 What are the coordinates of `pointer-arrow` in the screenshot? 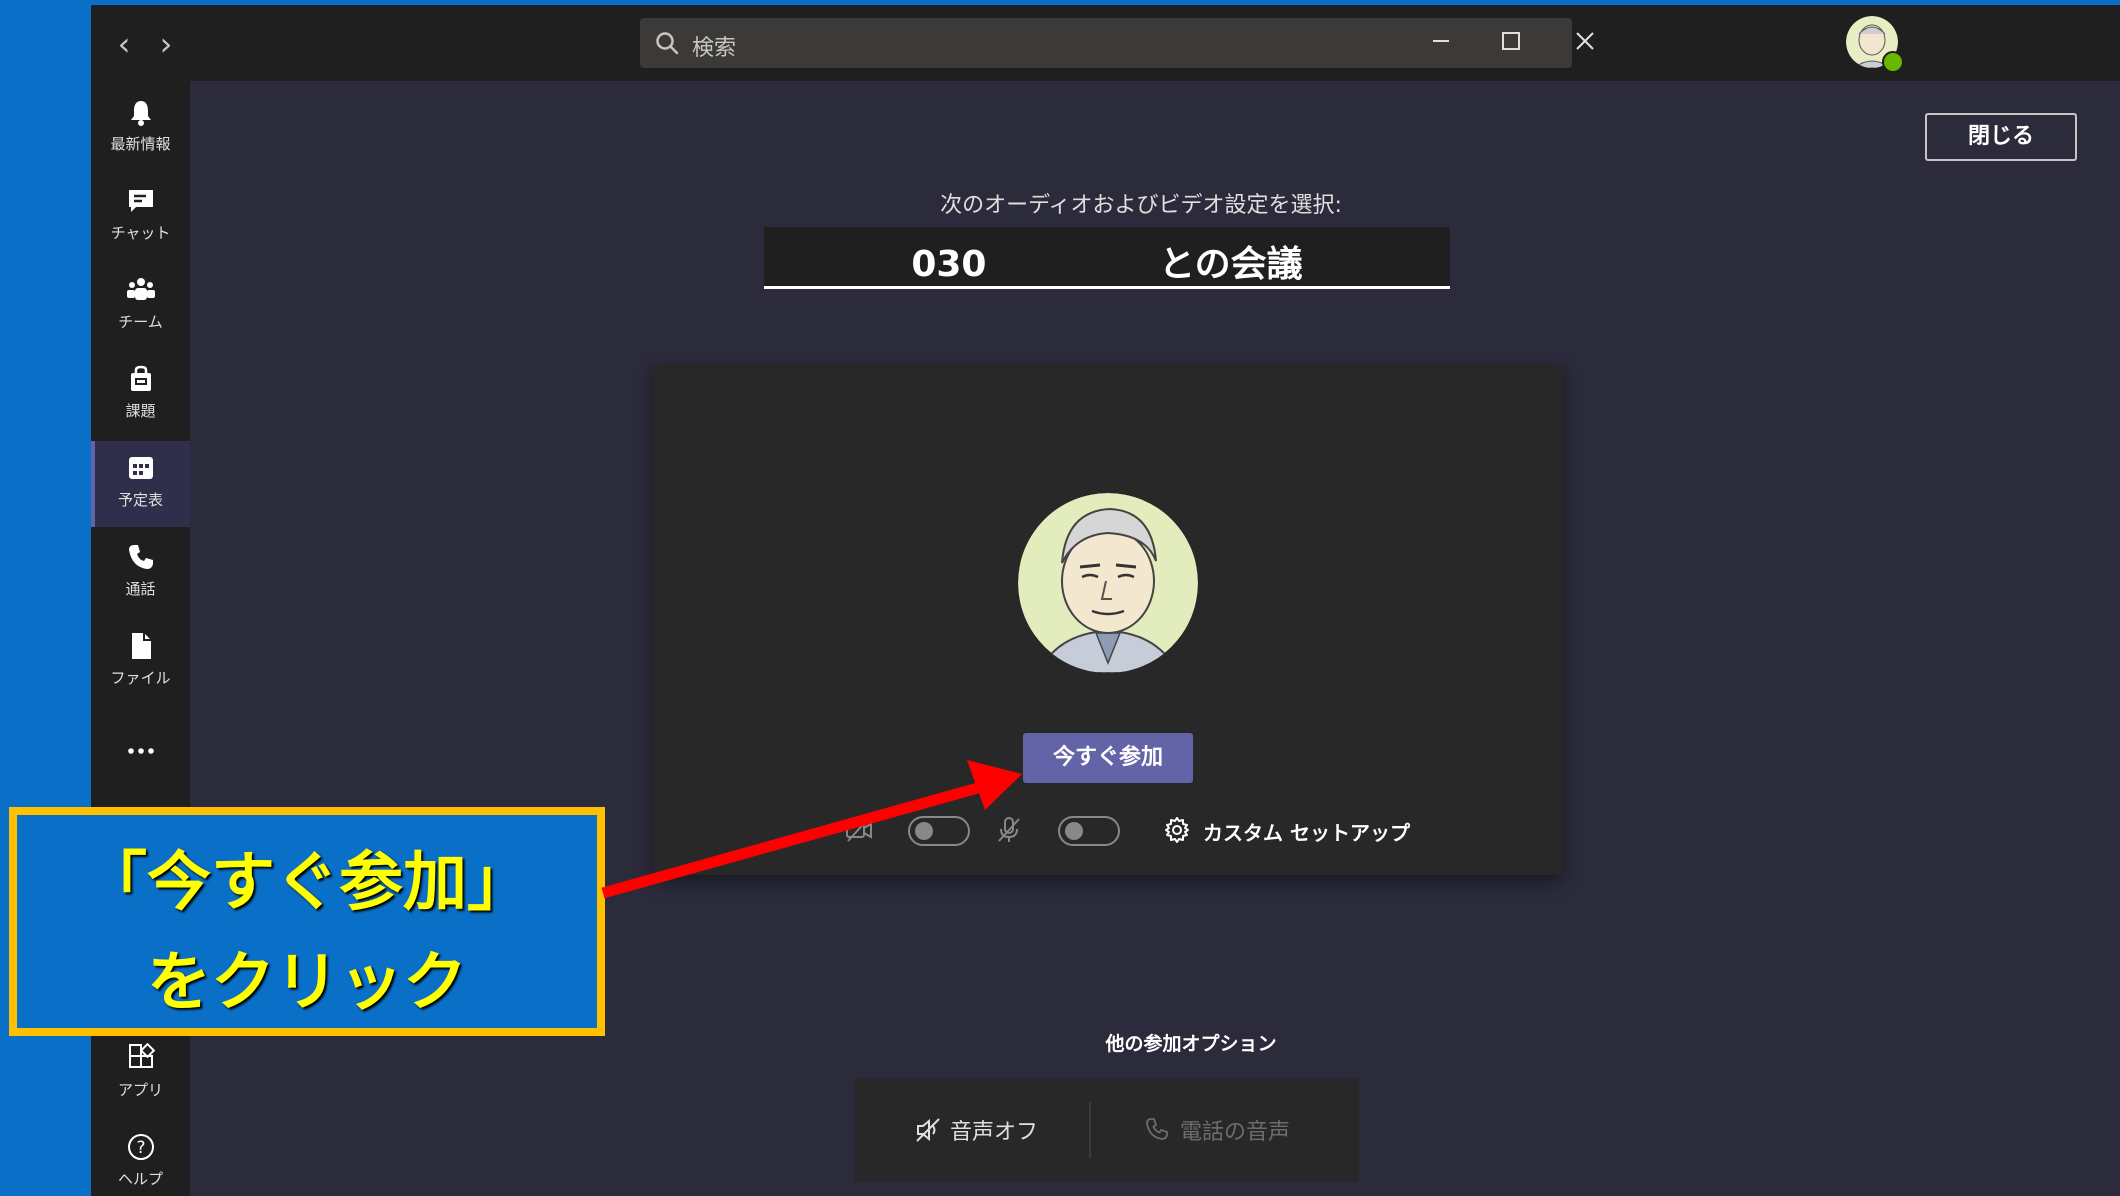 It's located at (811, 829).